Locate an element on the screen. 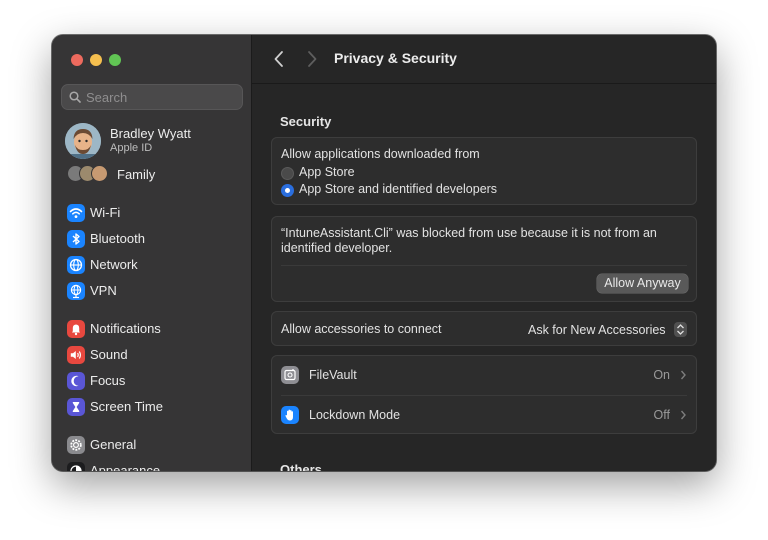  sidebar-item-bluetooth: Bluetooth is located at coordinates (155, 239).